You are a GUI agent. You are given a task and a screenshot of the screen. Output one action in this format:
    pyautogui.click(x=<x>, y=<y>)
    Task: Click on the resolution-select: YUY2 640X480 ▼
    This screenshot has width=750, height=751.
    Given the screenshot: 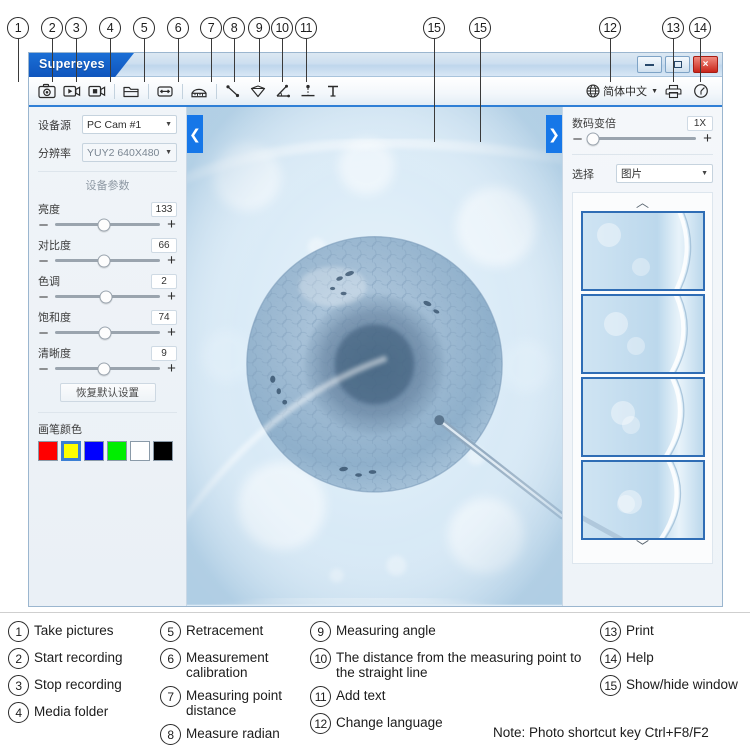 What is the action you would take?
    pyautogui.click(x=129, y=152)
    